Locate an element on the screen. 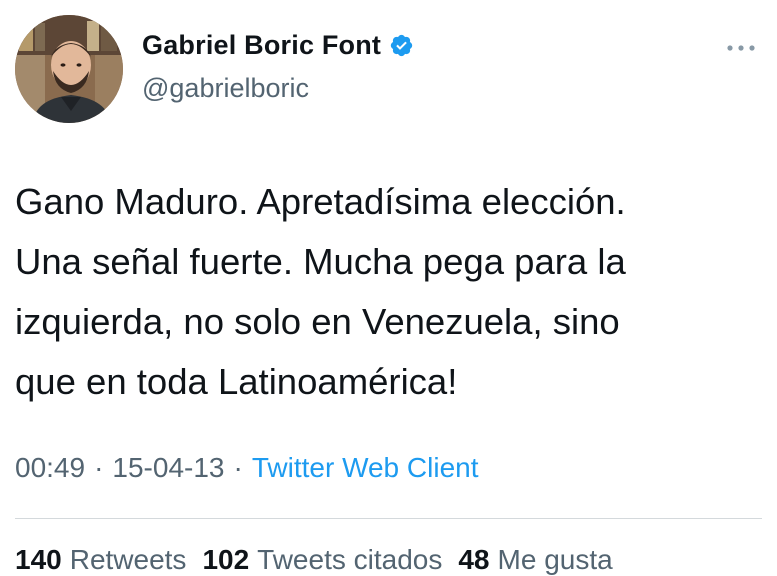 Image resolution: width=777 pixels, height=576 pixels. quotes-label: Tweets citados is located at coordinates (350, 559).